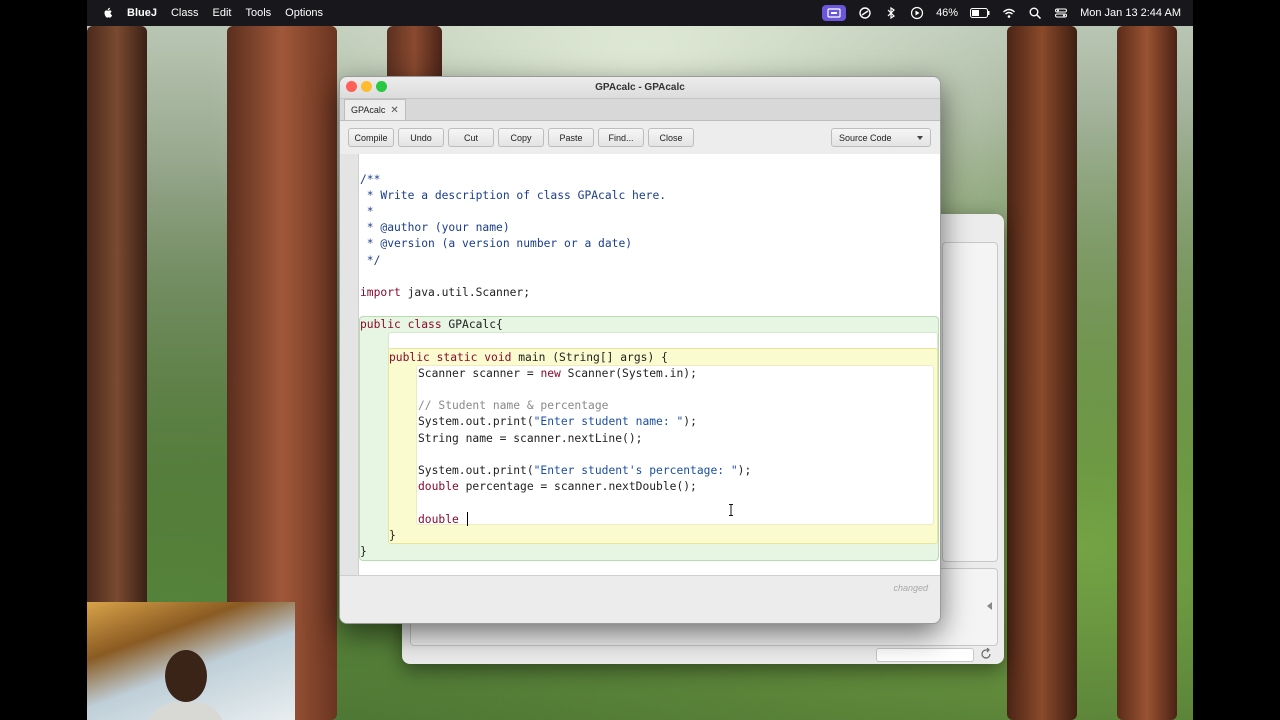 The height and width of the screenshot is (720, 1280). I want to click on copy-button: Copy, so click(521, 137).